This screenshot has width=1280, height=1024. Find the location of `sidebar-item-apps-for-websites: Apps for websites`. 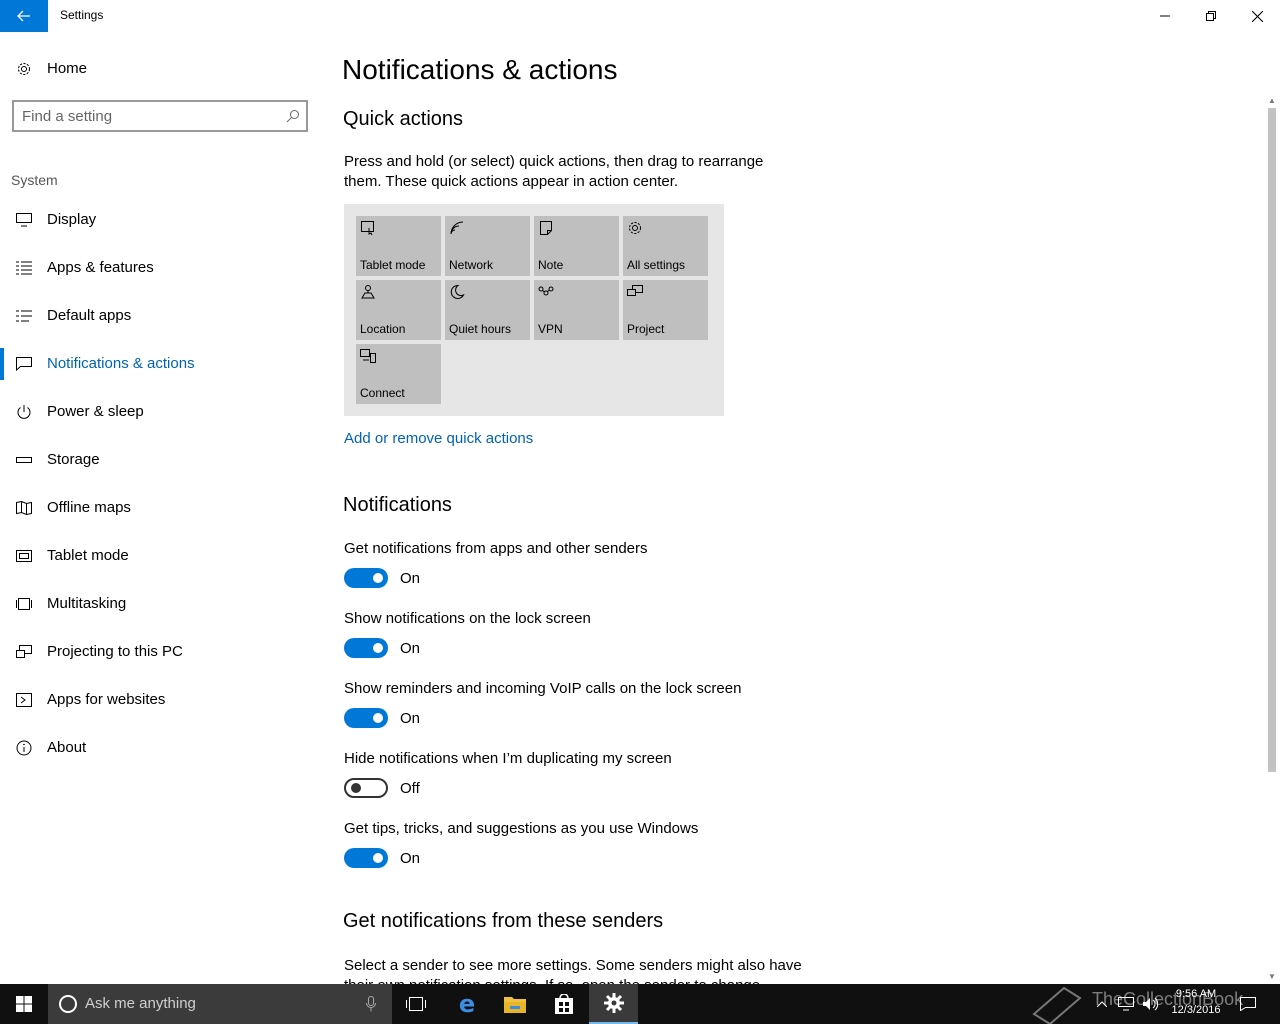

sidebar-item-apps-for-websites: Apps for websites is located at coordinates (160, 700).